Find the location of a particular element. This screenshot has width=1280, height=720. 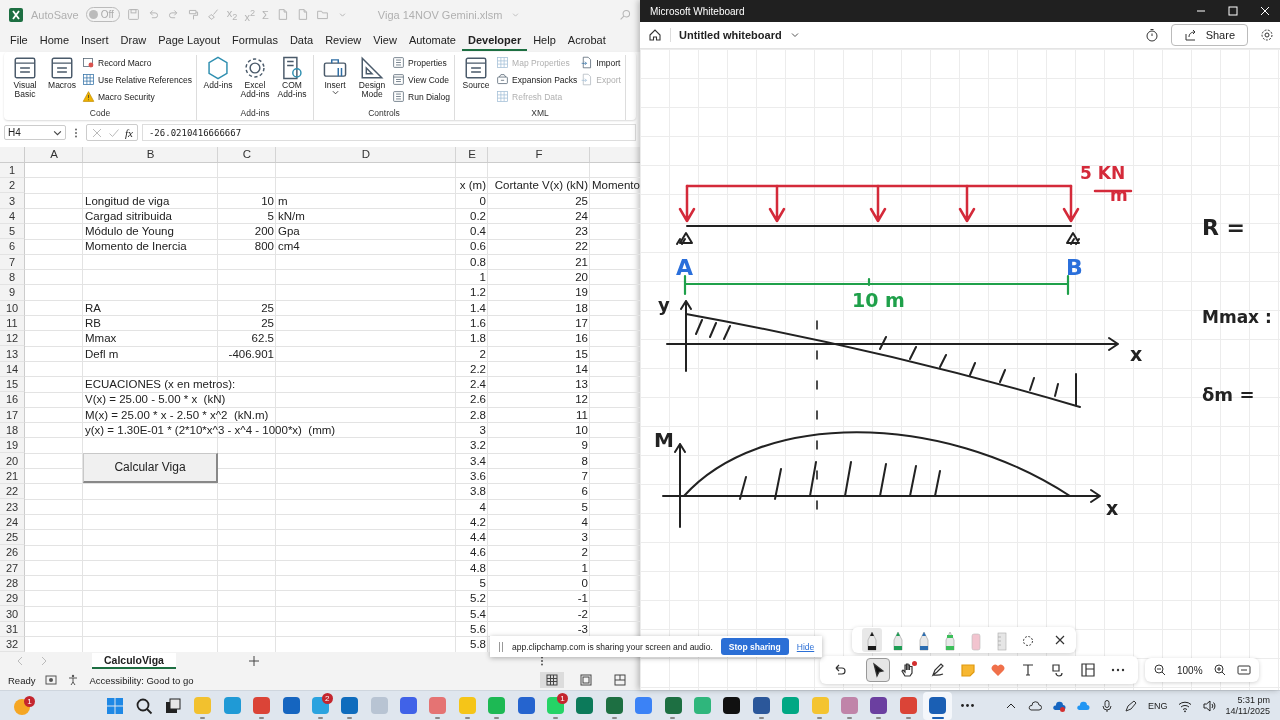

formula-field: -26.0210416666667 is located at coordinates (388, 133).